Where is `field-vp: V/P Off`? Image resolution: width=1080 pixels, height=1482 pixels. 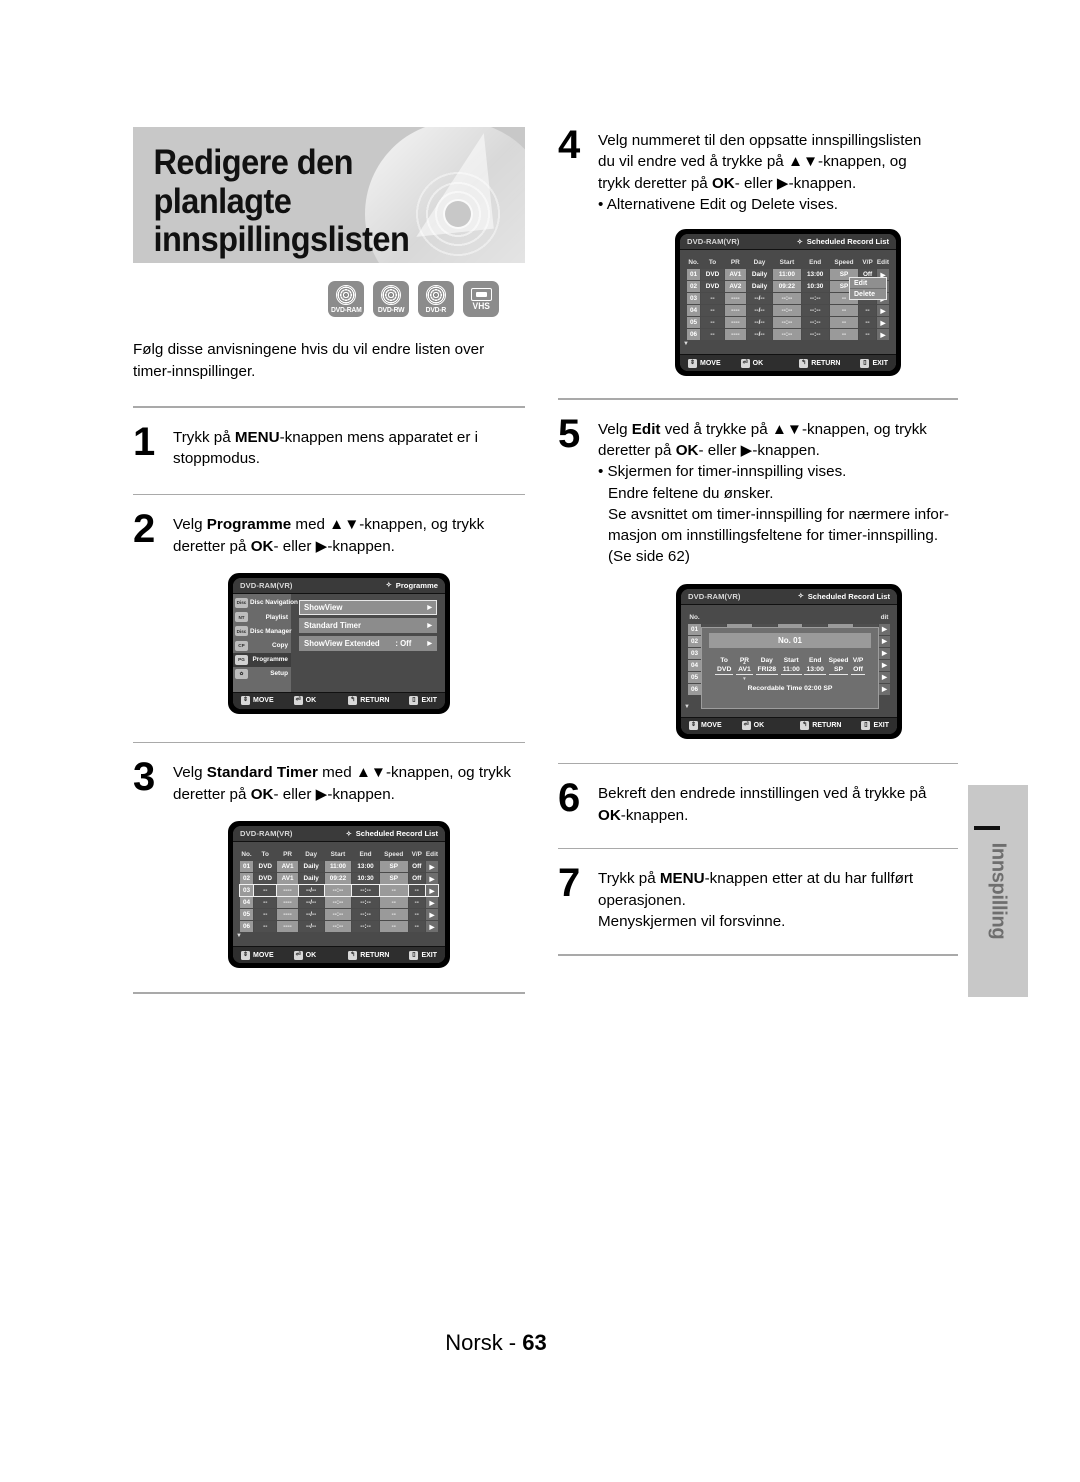
field-vp: V/P Off is located at coordinates (858, 666).